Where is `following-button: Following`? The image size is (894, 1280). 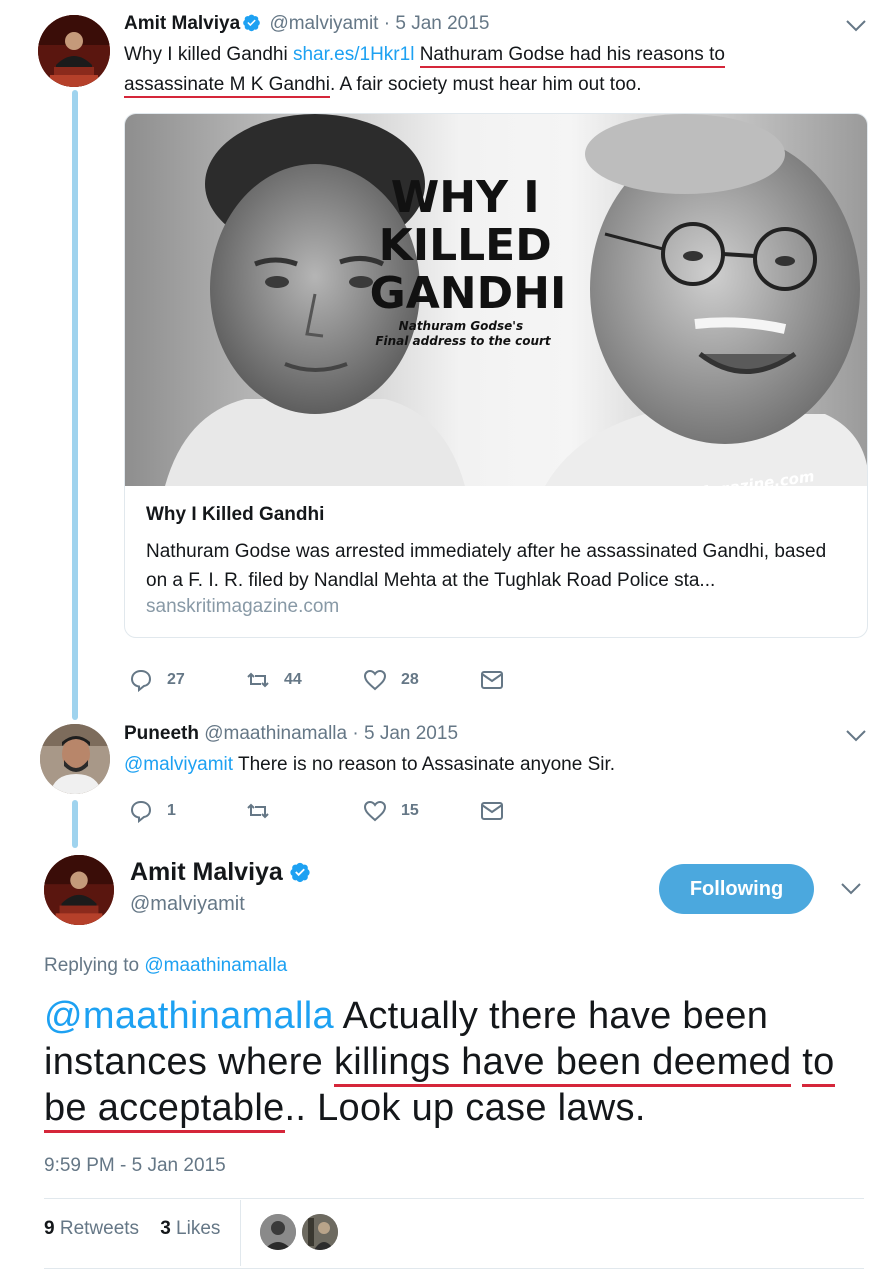 following-button: Following is located at coordinates (736, 889).